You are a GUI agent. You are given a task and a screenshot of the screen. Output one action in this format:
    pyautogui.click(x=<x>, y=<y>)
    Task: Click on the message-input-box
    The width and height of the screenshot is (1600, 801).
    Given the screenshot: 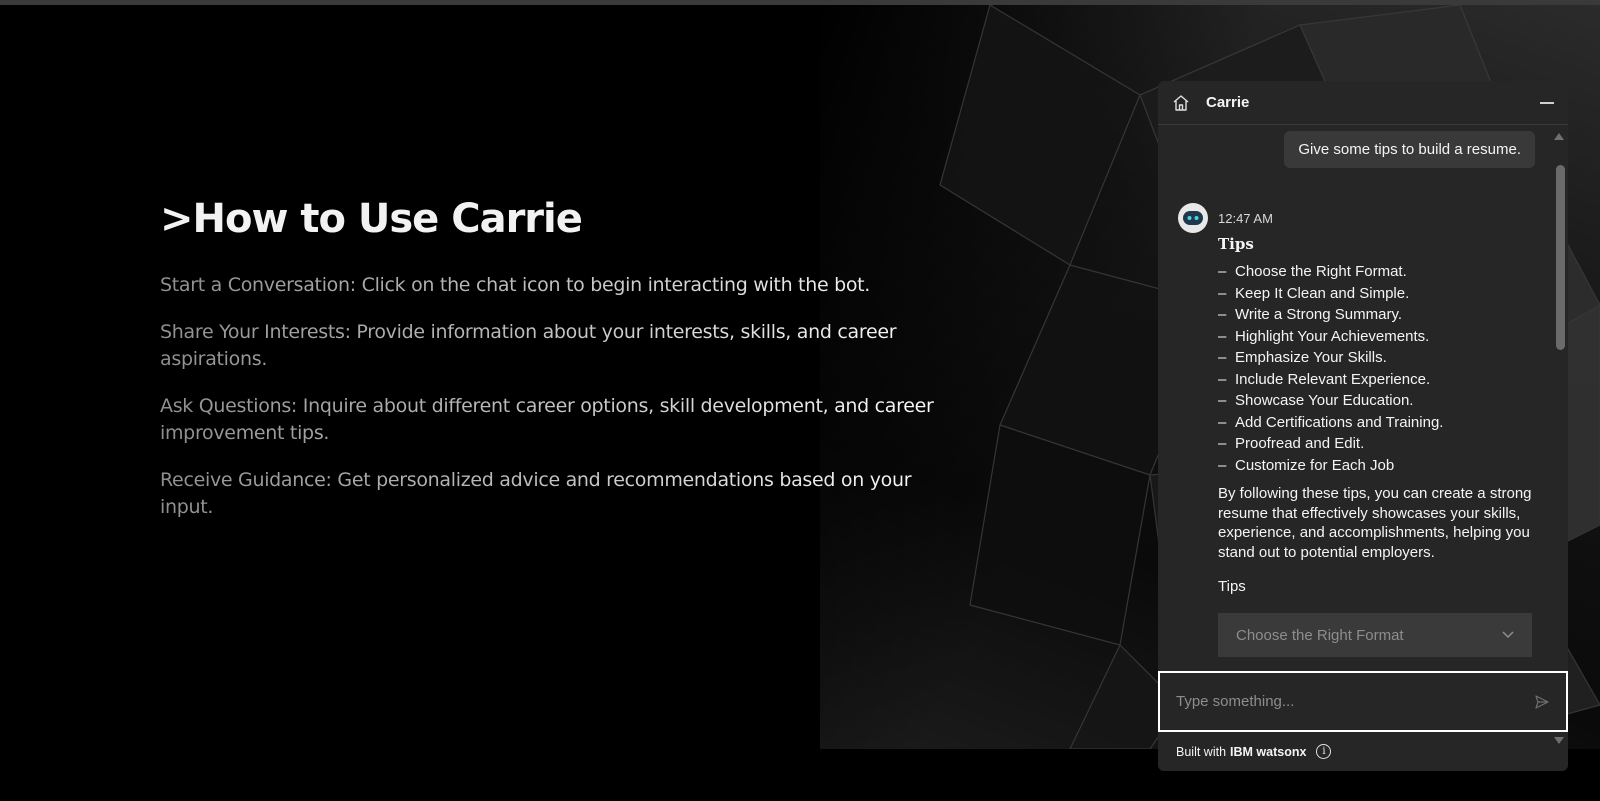 What is the action you would take?
    pyautogui.click(x=1363, y=701)
    